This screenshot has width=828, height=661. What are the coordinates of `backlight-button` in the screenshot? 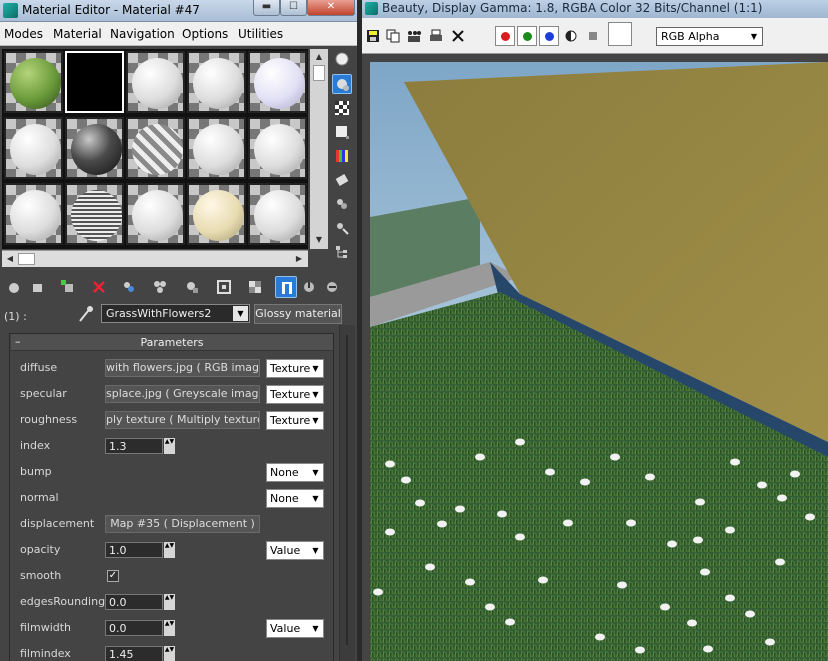 It's located at (342, 84).